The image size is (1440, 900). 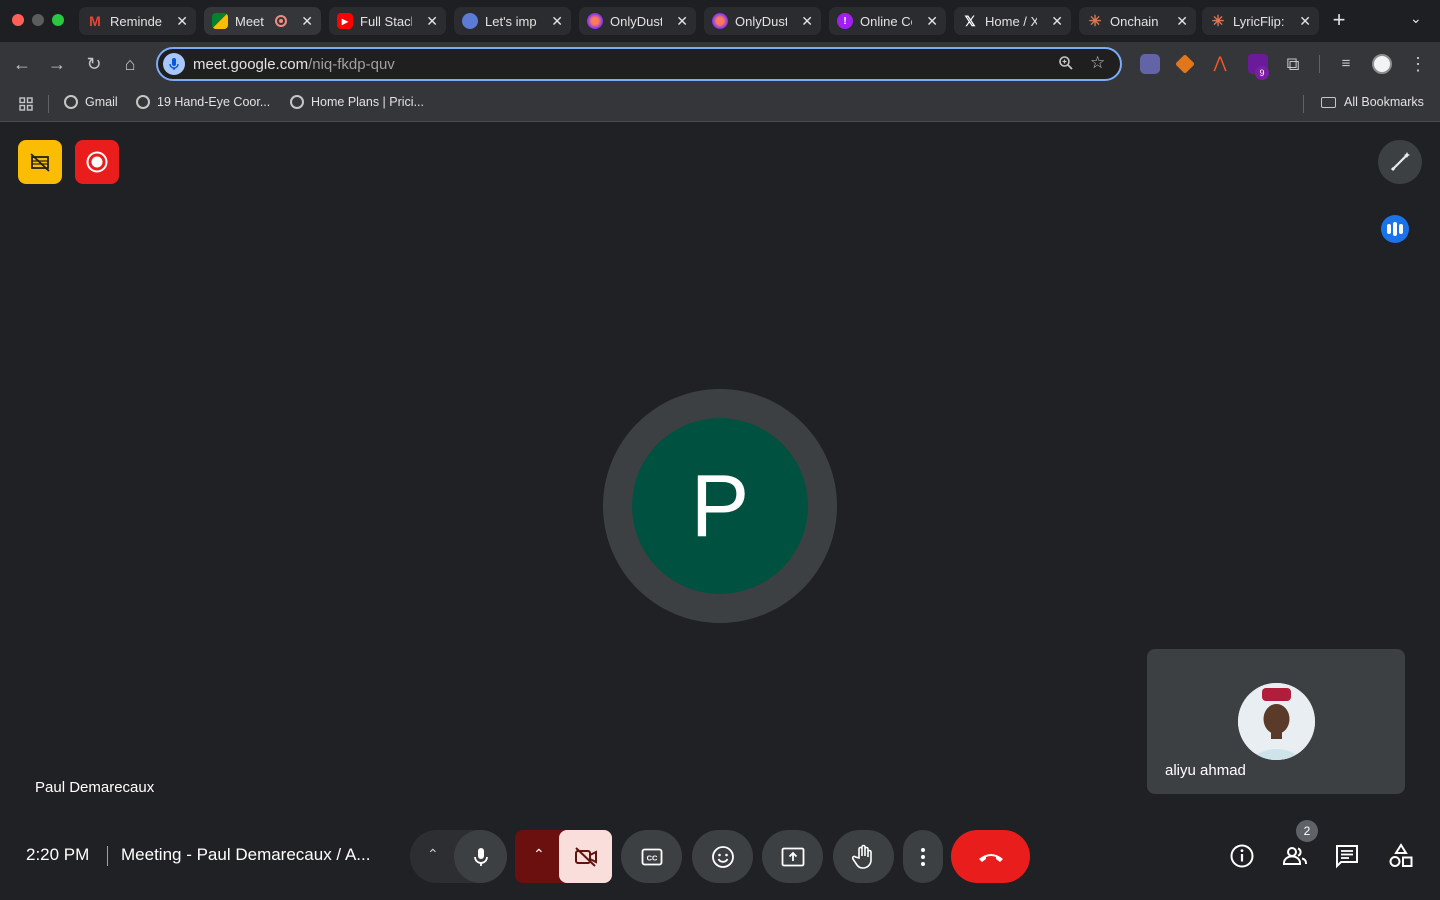 I want to click on all-bookmarks-button: All Bookmarks, so click(x=1372, y=102).